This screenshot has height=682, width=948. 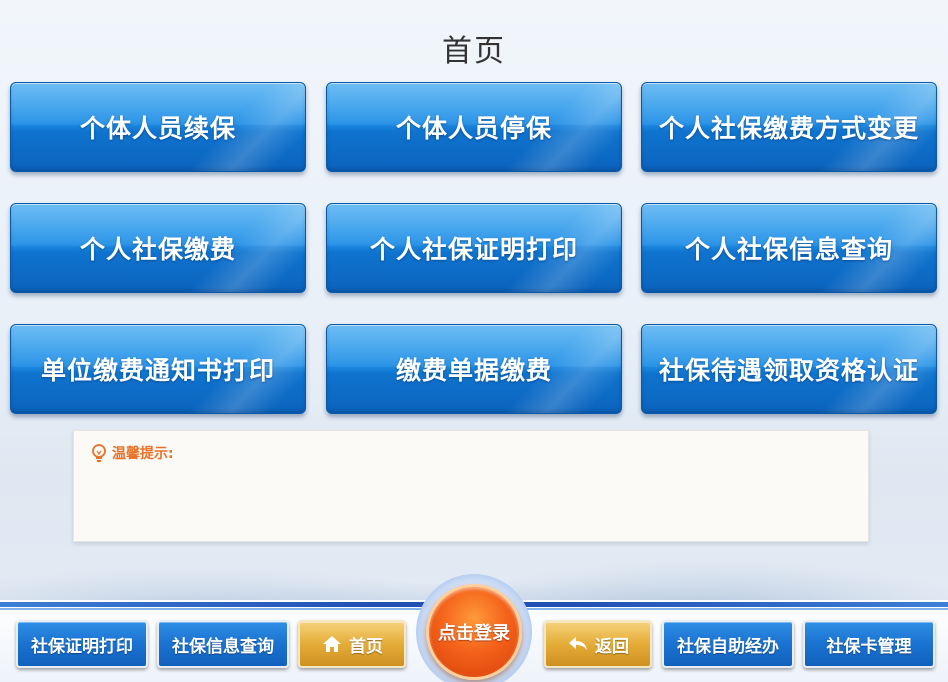 I want to click on tile-label: 缴费单据缴费, so click(x=473, y=370).